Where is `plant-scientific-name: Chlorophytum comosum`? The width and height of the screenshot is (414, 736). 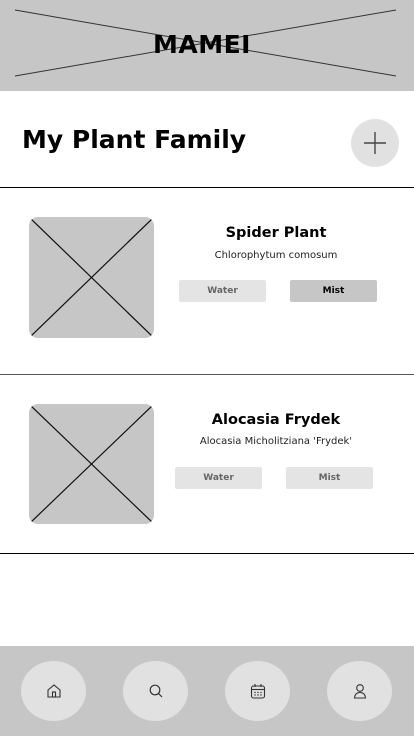
plant-scientific-name: Chlorophytum comosum is located at coordinates (276, 255).